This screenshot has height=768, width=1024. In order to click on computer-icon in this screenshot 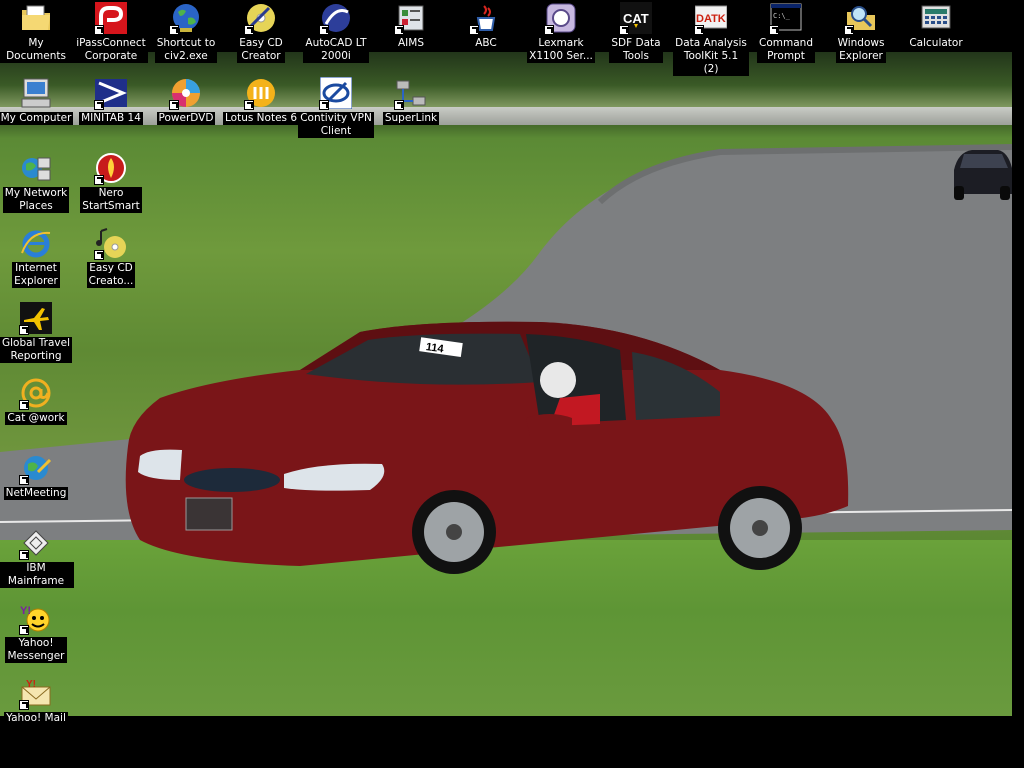, I will do `click(36, 93)`.